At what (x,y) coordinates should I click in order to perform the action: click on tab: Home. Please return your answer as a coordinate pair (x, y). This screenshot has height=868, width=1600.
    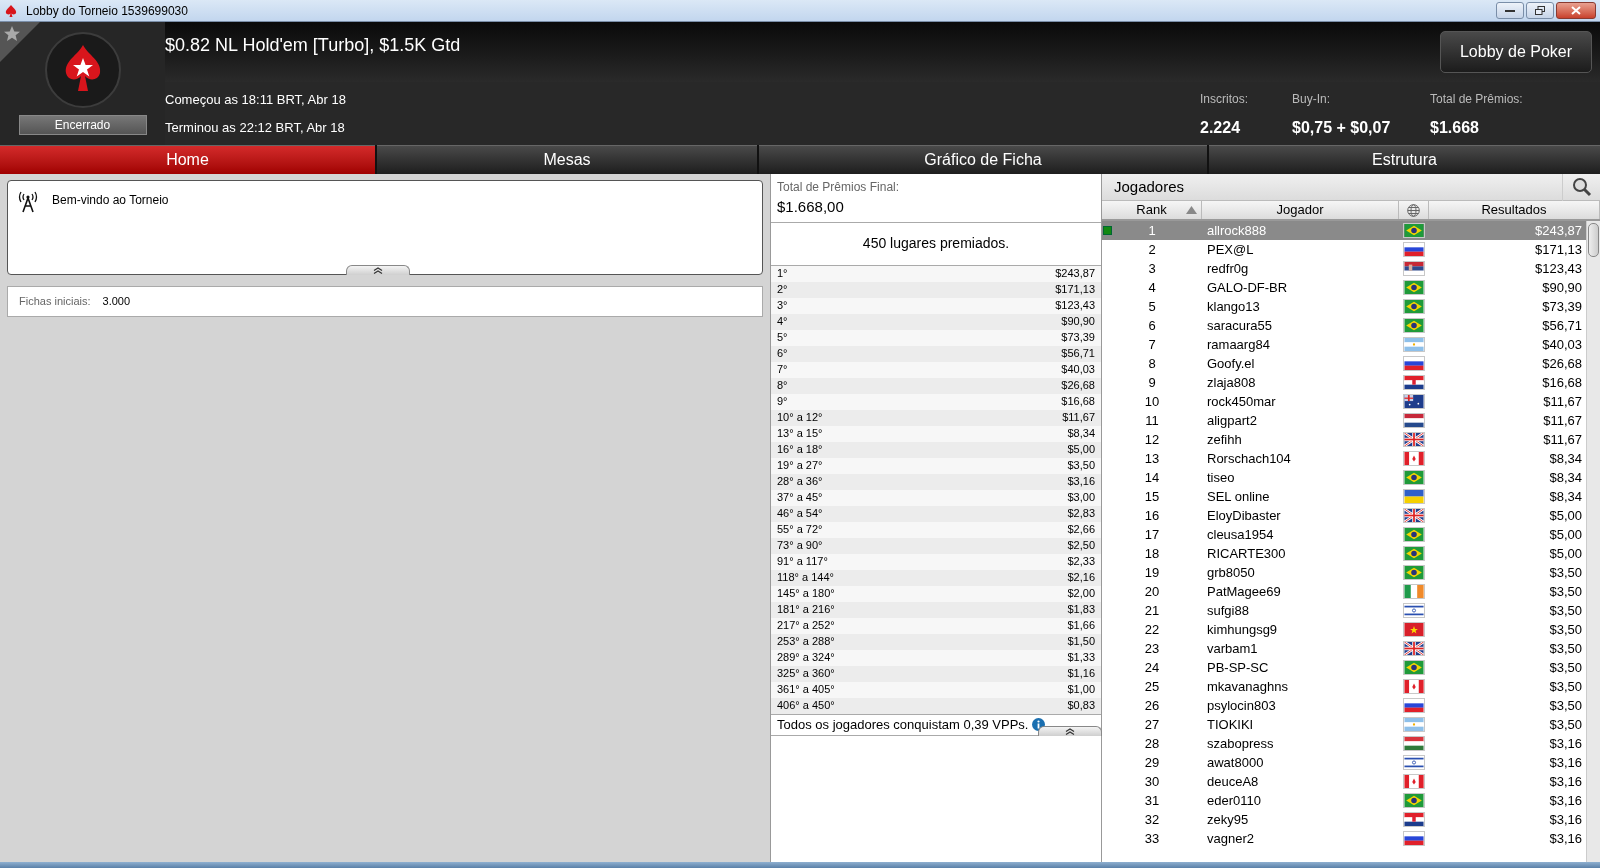
    Looking at the image, I should click on (187, 159).